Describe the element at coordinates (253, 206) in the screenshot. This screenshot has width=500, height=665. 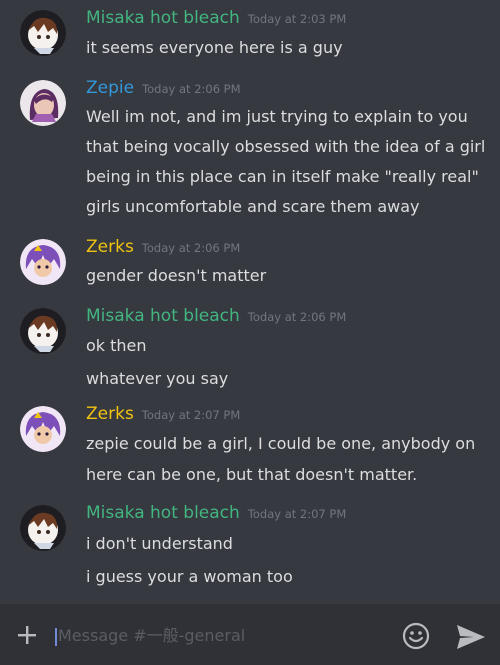
I see `message-text: girls uncomfortable and scare them away` at that location.